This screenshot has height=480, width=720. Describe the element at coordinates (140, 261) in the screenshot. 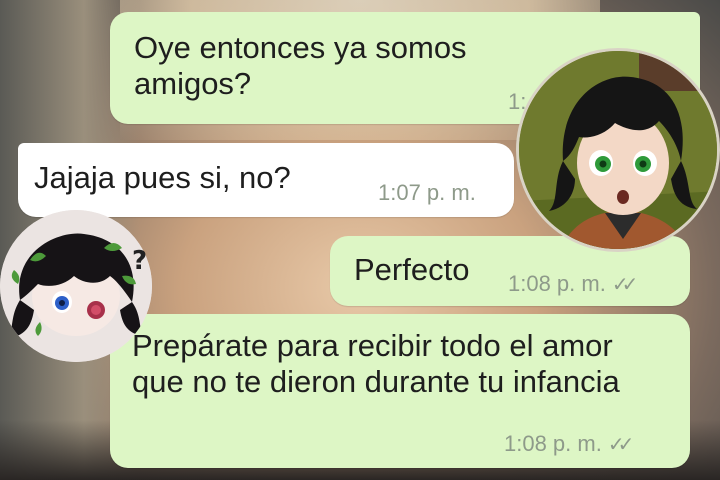

I see `question-mark-overlay: ?` at that location.